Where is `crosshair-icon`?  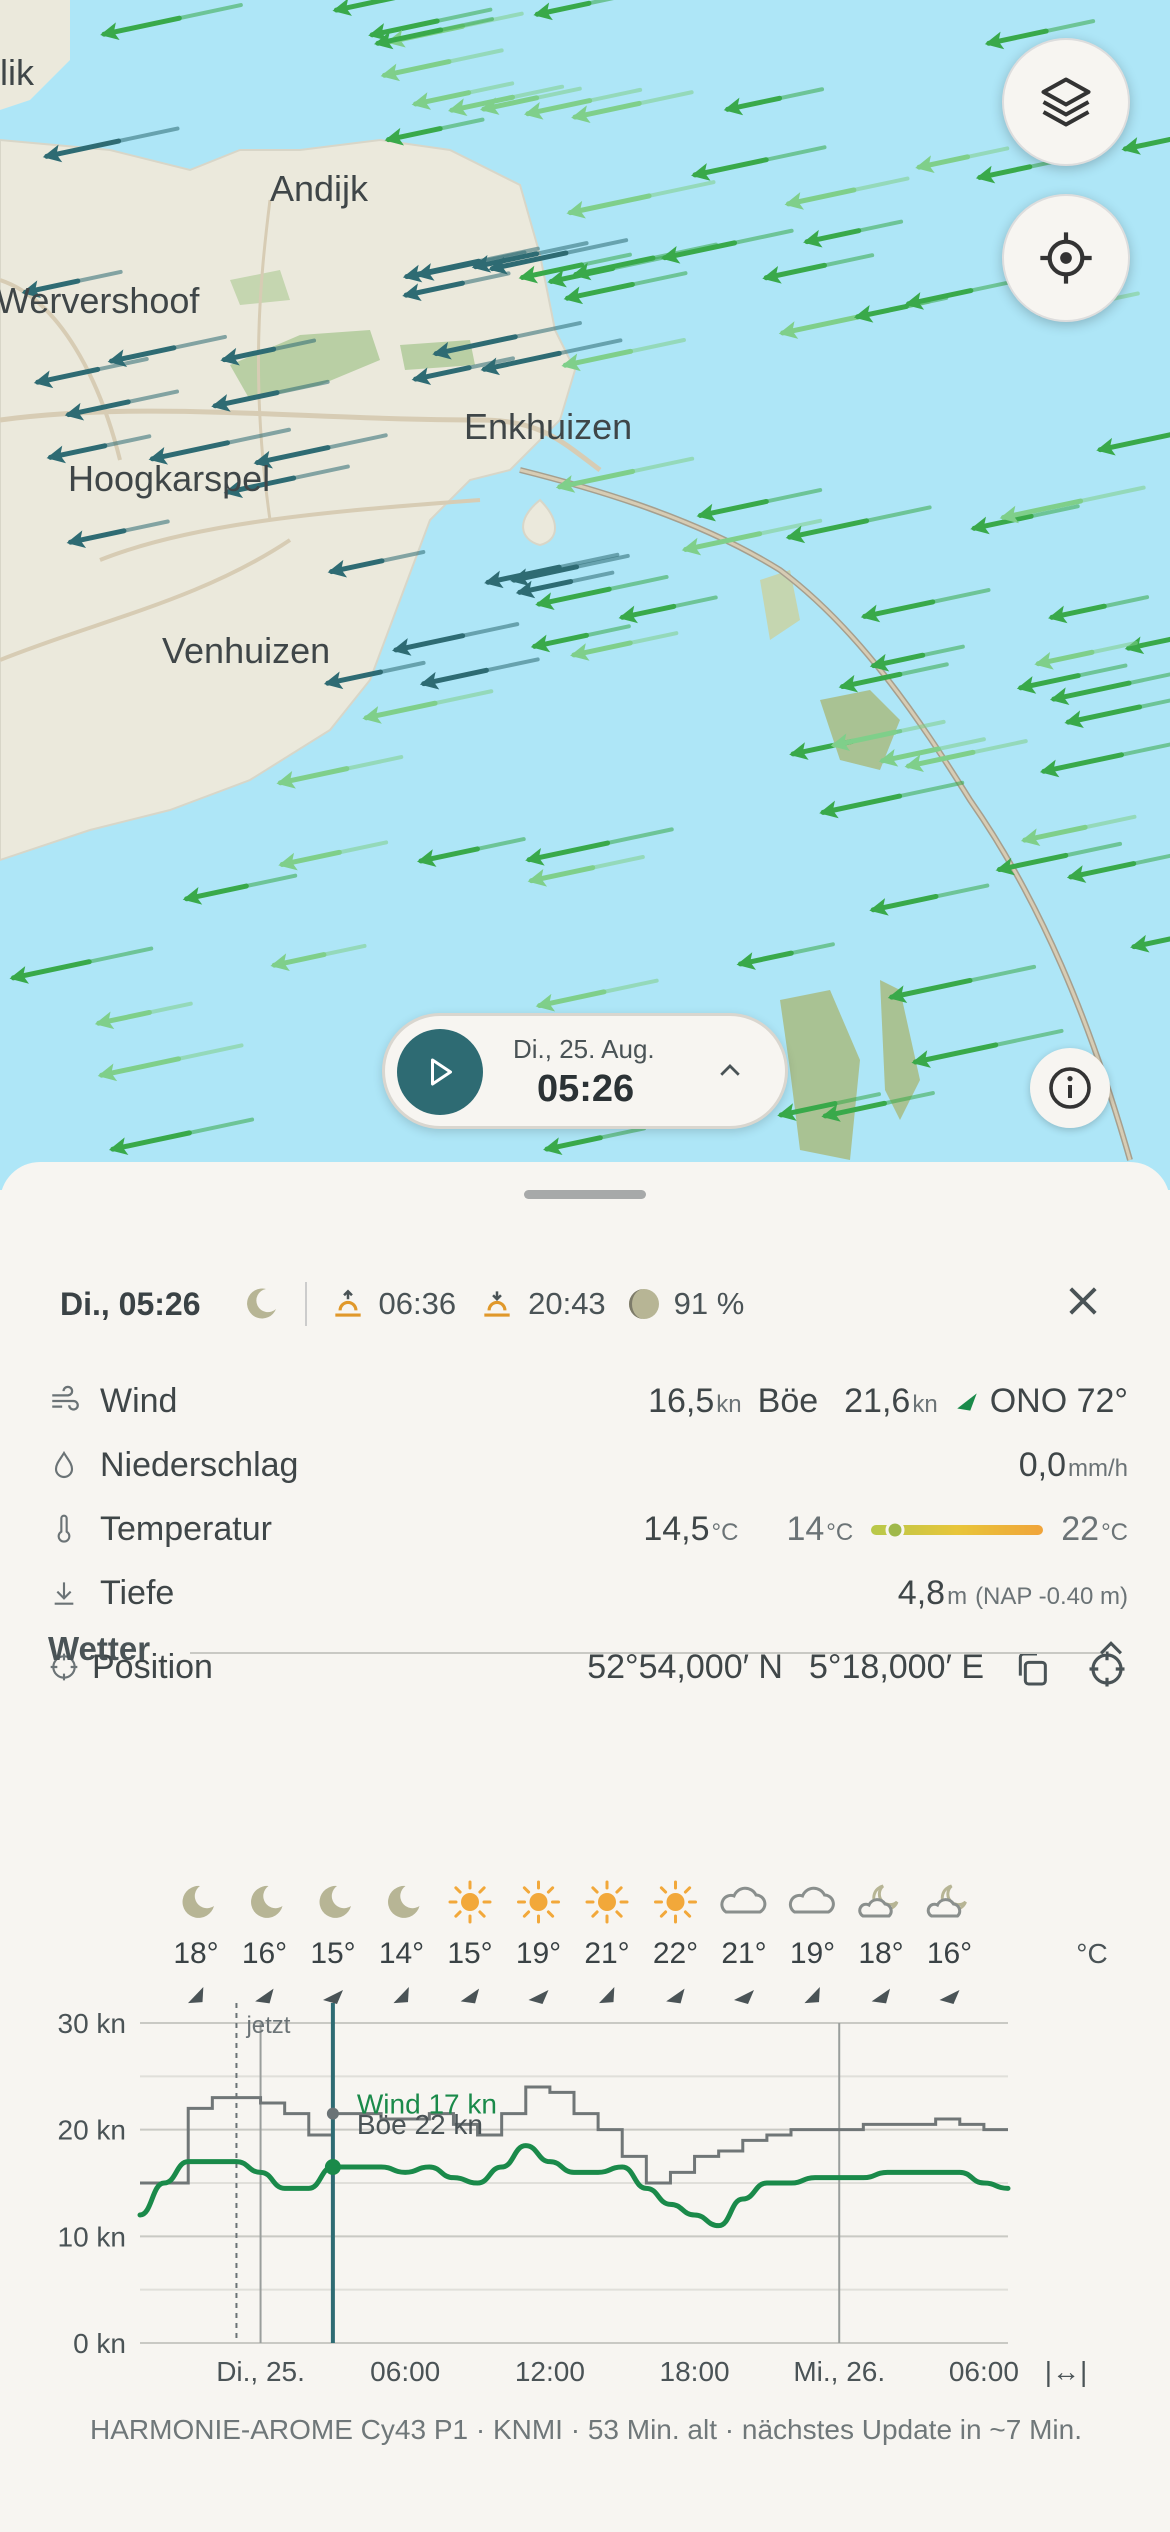
crosshair-icon is located at coordinates (1066, 258).